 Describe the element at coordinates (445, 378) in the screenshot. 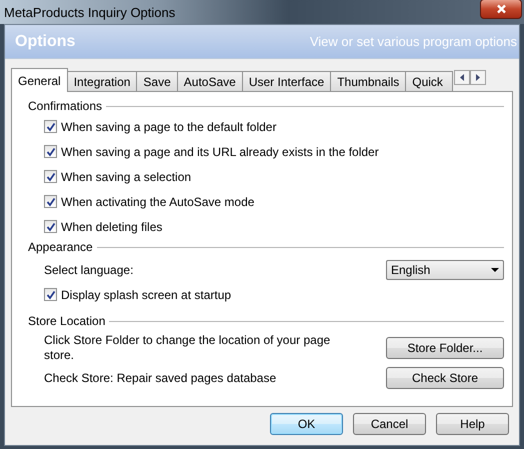

I see `action-button: Check Store` at that location.